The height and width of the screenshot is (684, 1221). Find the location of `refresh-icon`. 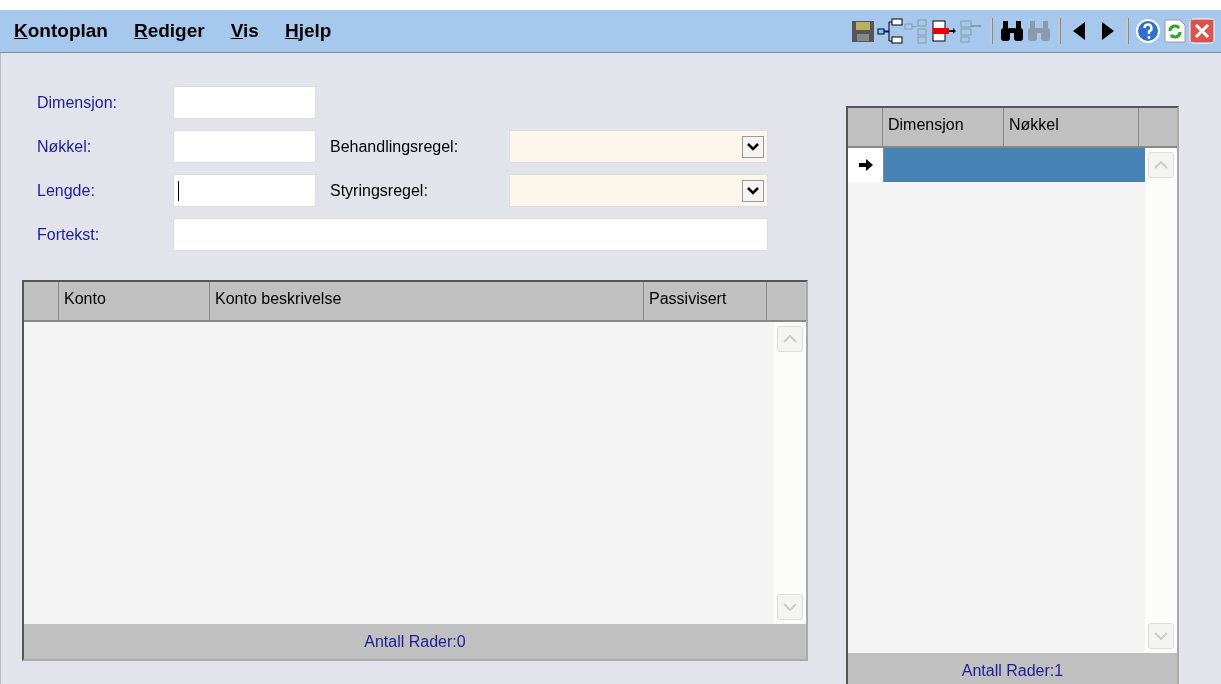

refresh-icon is located at coordinates (1175, 31).